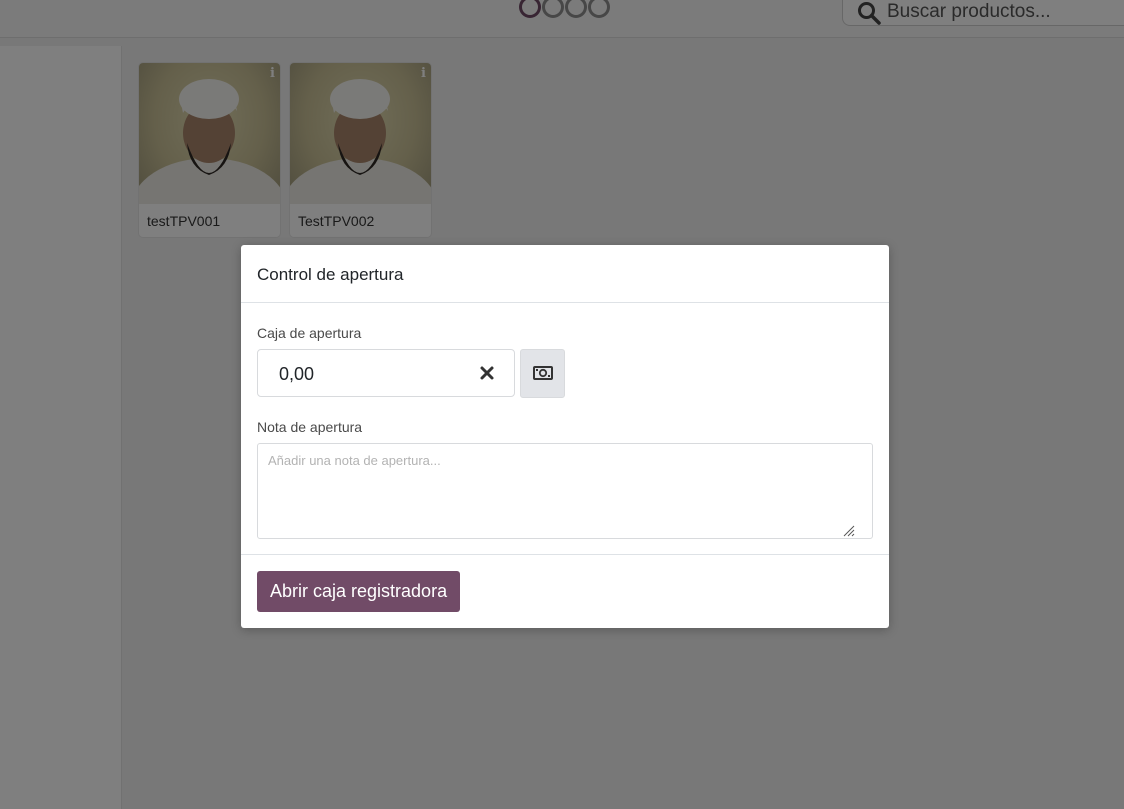 This screenshot has width=1124, height=809. What do you see at coordinates (565, 491) in the screenshot?
I see `opening-note-textarea` at bounding box center [565, 491].